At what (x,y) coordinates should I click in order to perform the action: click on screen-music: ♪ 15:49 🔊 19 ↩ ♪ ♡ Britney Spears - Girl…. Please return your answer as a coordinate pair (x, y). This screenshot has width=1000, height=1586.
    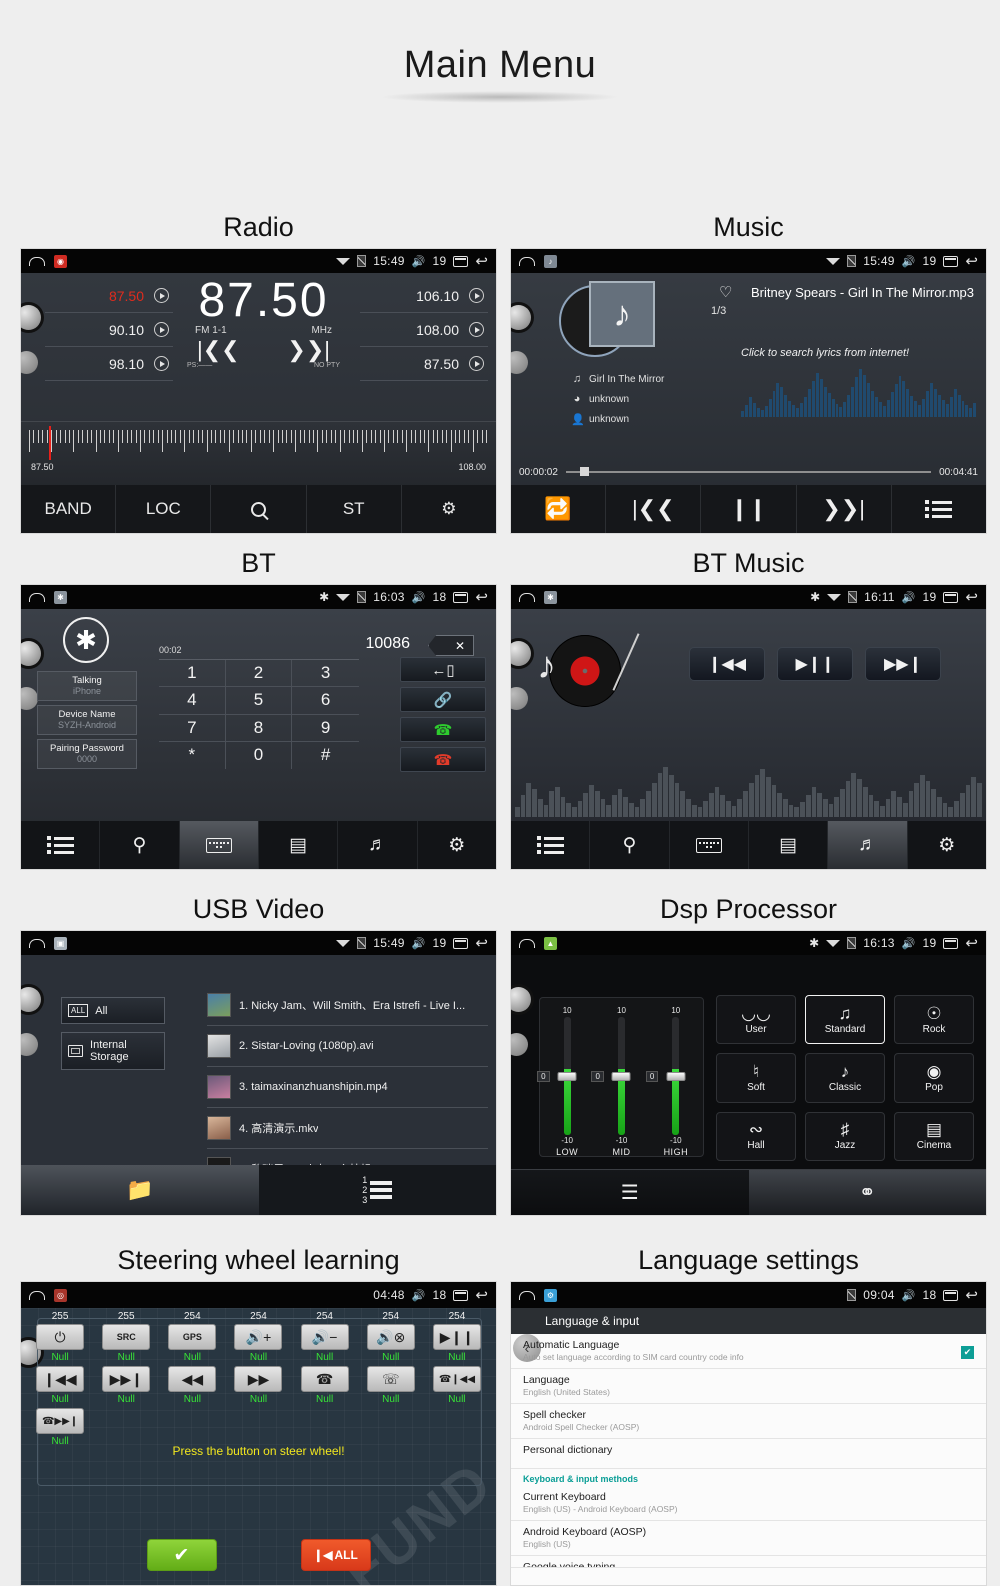
    Looking at the image, I should click on (748, 391).